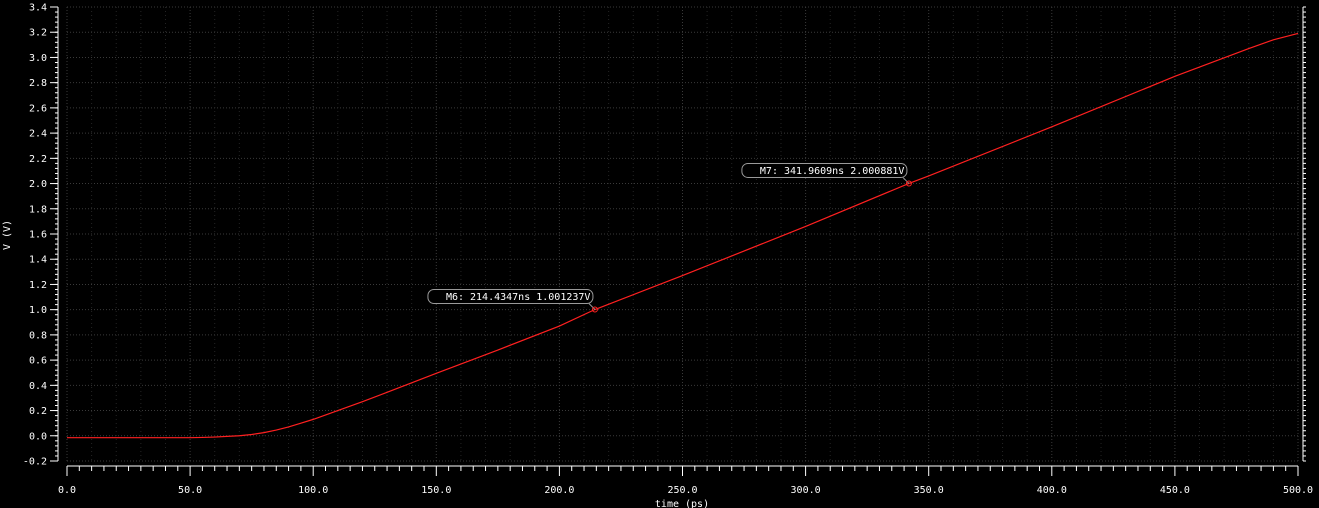 The image size is (1319, 508). What do you see at coordinates (35, 462) in the screenshot?
I see `y-tick-label: -0.2` at bounding box center [35, 462].